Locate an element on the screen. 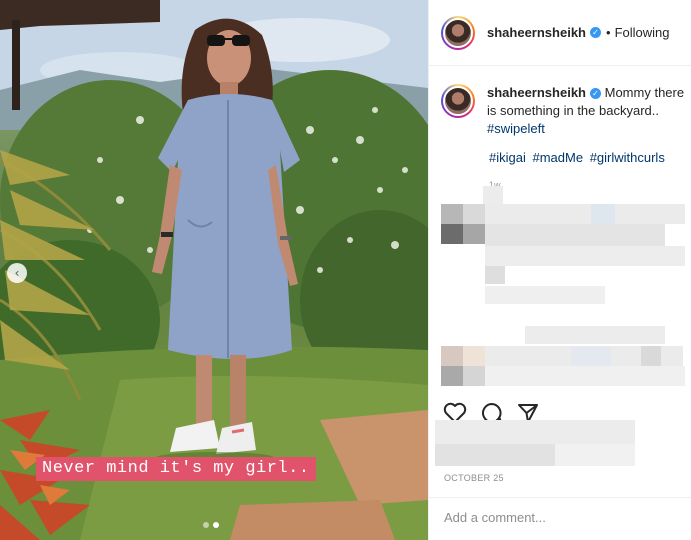 Image resolution: width=691 pixels, height=540 pixels. chevron-left-icon: ‹ is located at coordinates (17, 273).